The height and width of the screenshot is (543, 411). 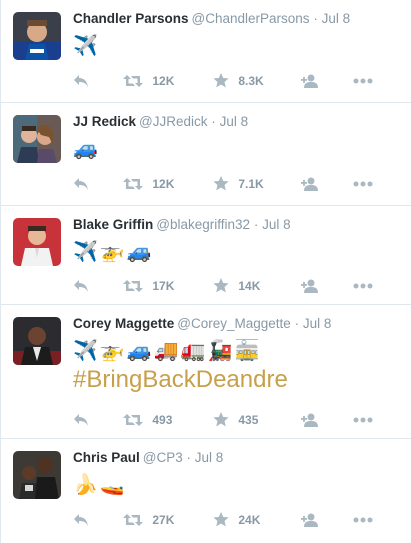 What do you see at coordinates (247, 351) in the screenshot?
I see `tram-emoji: 🚋` at bounding box center [247, 351].